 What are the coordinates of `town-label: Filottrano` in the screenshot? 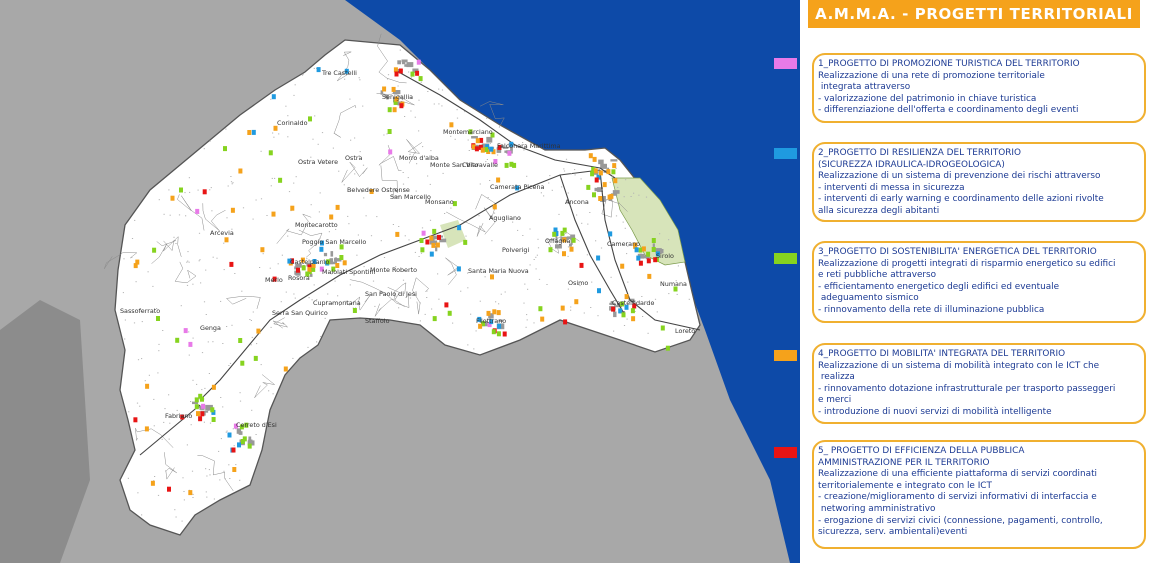 It's located at (491, 321).